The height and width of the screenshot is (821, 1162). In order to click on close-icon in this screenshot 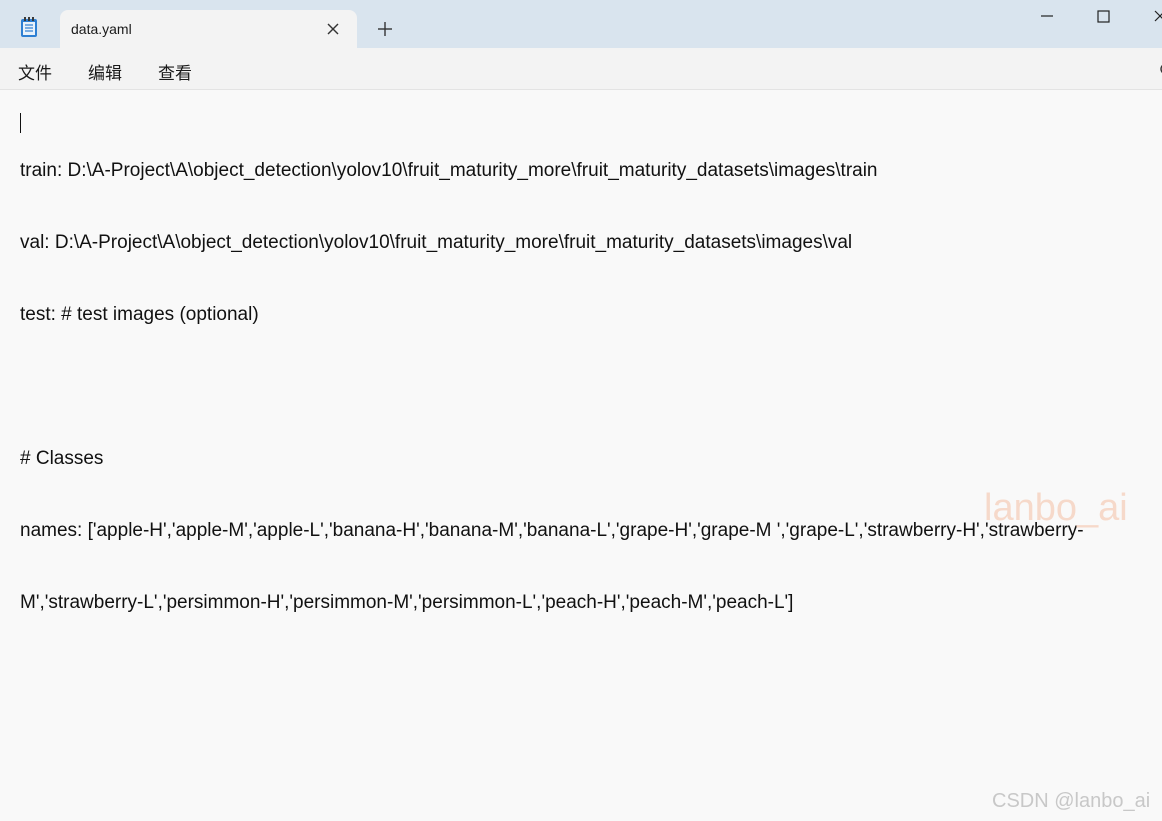, I will do `click(333, 29)`.